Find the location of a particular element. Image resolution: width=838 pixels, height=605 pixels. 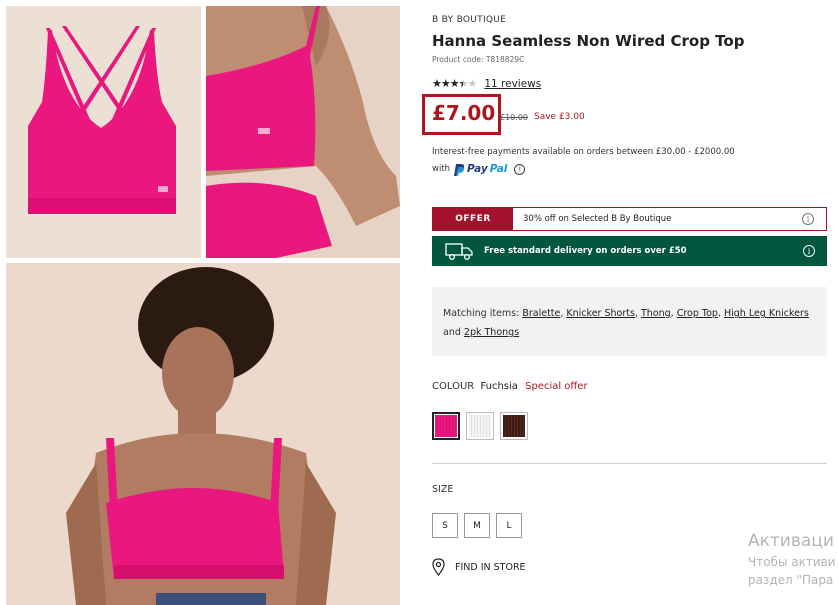

rating-row: ★★★★★★ 11 reviews is located at coordinates (486, 83).